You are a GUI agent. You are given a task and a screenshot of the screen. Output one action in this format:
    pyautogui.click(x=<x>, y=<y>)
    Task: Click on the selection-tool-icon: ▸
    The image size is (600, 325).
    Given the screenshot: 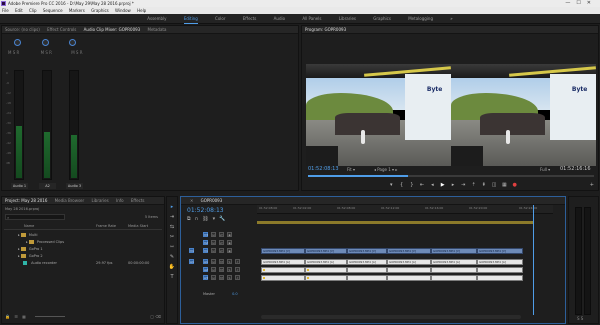 What is the action you would take?
    pyautogui.click(x=172, y=207)
    